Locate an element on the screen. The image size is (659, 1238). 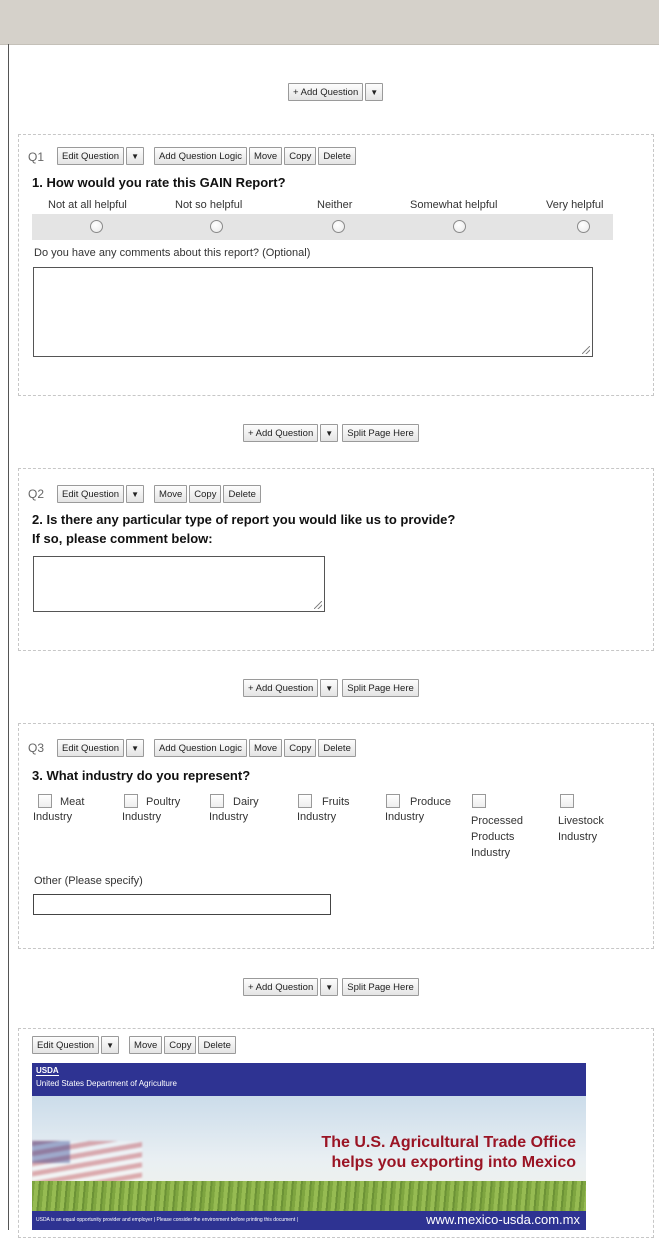
comment-textarea is located at coordinates (313, 312).